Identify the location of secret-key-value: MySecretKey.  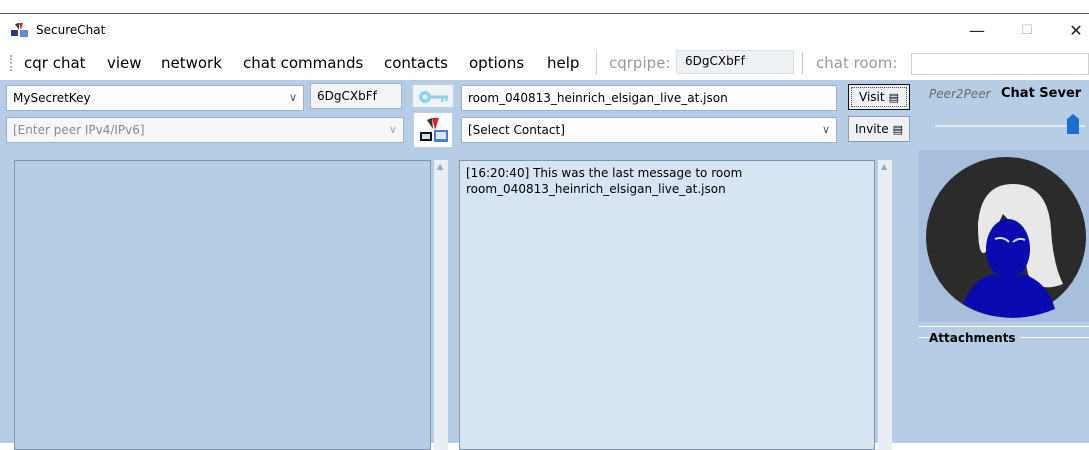
(52, 98).